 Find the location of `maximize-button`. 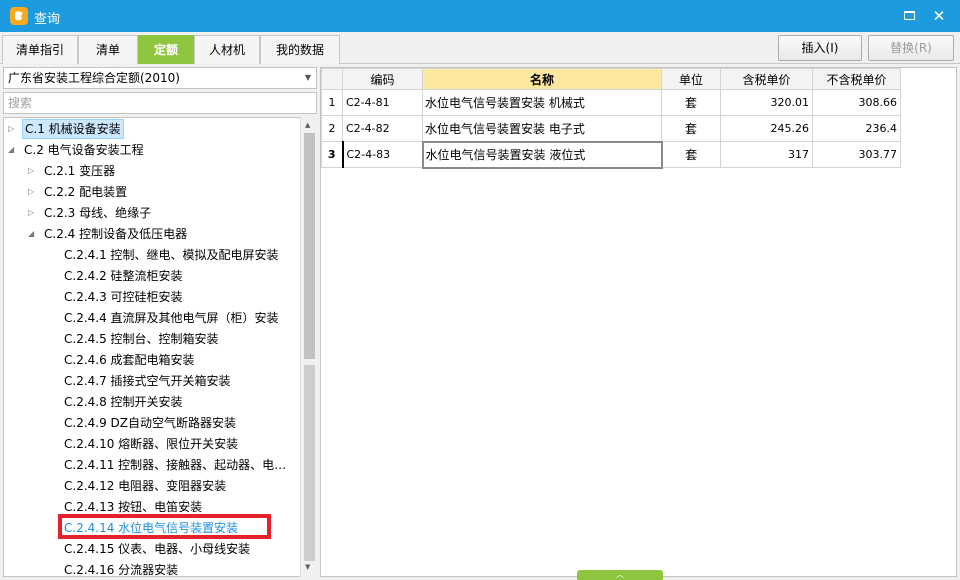

maximize-button is located at coordinates (909, 16).